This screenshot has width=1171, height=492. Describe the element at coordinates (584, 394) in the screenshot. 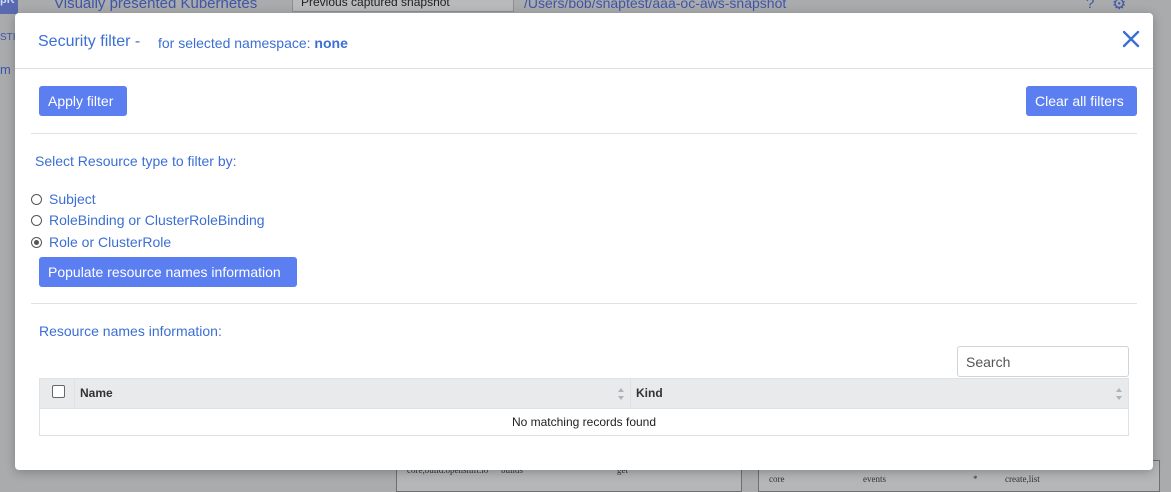

I see `table-header: Name Kind` at that location.